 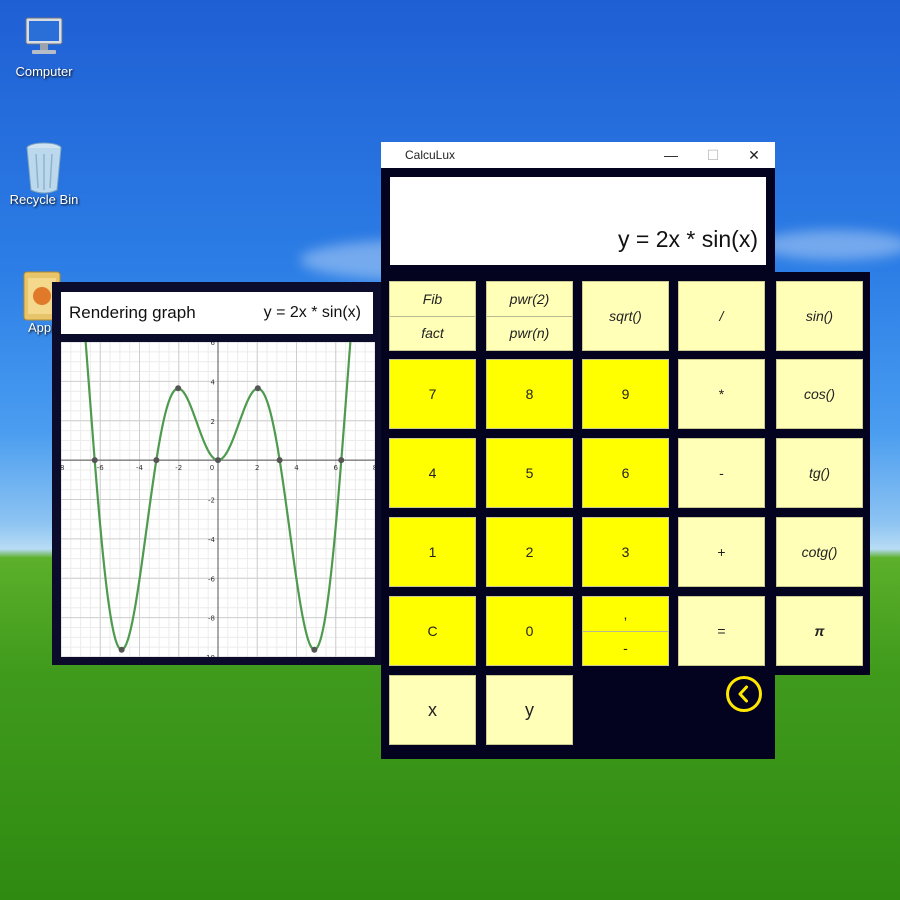 What do you see at coordinates (212, 579) in the screenshot?
I see `y-tick-label: -6` at bounding box center [212, 579].